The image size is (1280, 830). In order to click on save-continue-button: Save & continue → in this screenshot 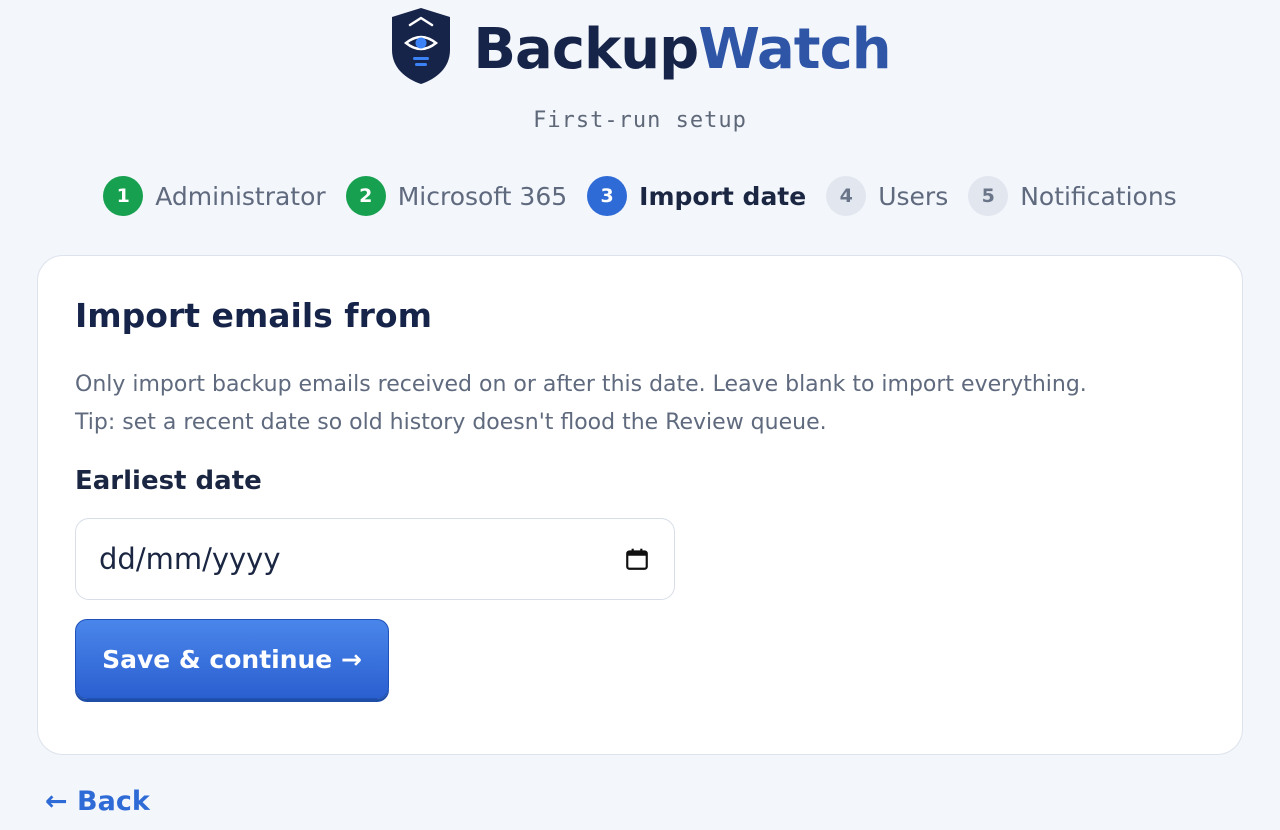, I will do `click(232, 659)`.